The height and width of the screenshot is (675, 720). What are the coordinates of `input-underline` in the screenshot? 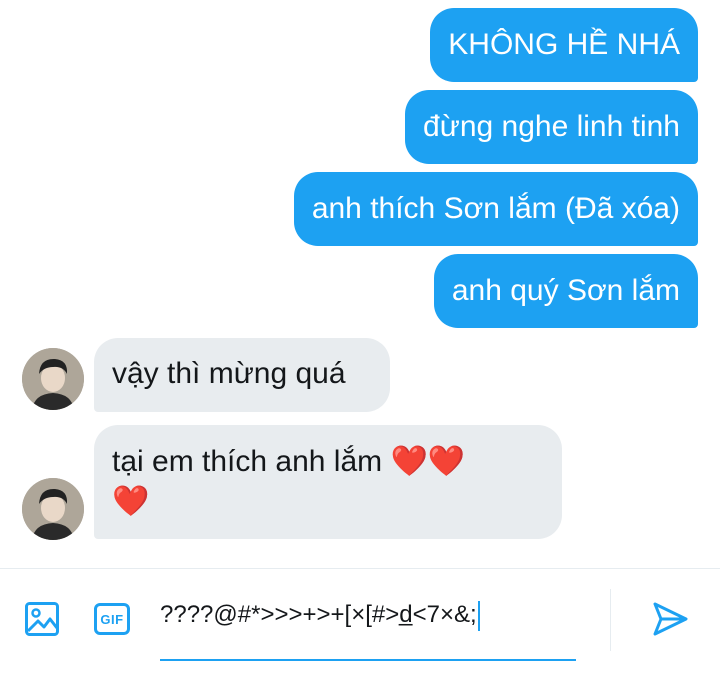 It's located at (368, 660).